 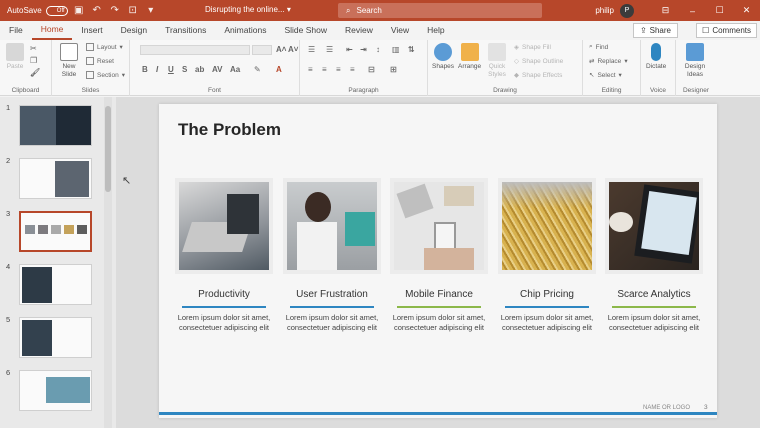 What do you see at coordinates (97, 11) in the screenshot?
I see `undo-icon: ↶` at bounding box center [97, 11].